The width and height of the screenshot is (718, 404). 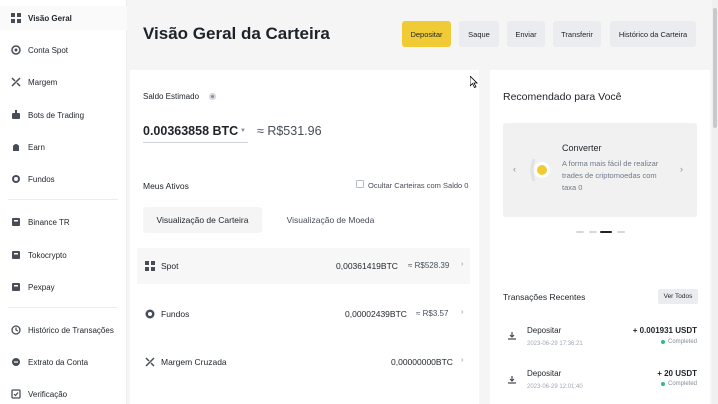 I want to click on transfer-button: Transferir, so click(x=577, y=34).